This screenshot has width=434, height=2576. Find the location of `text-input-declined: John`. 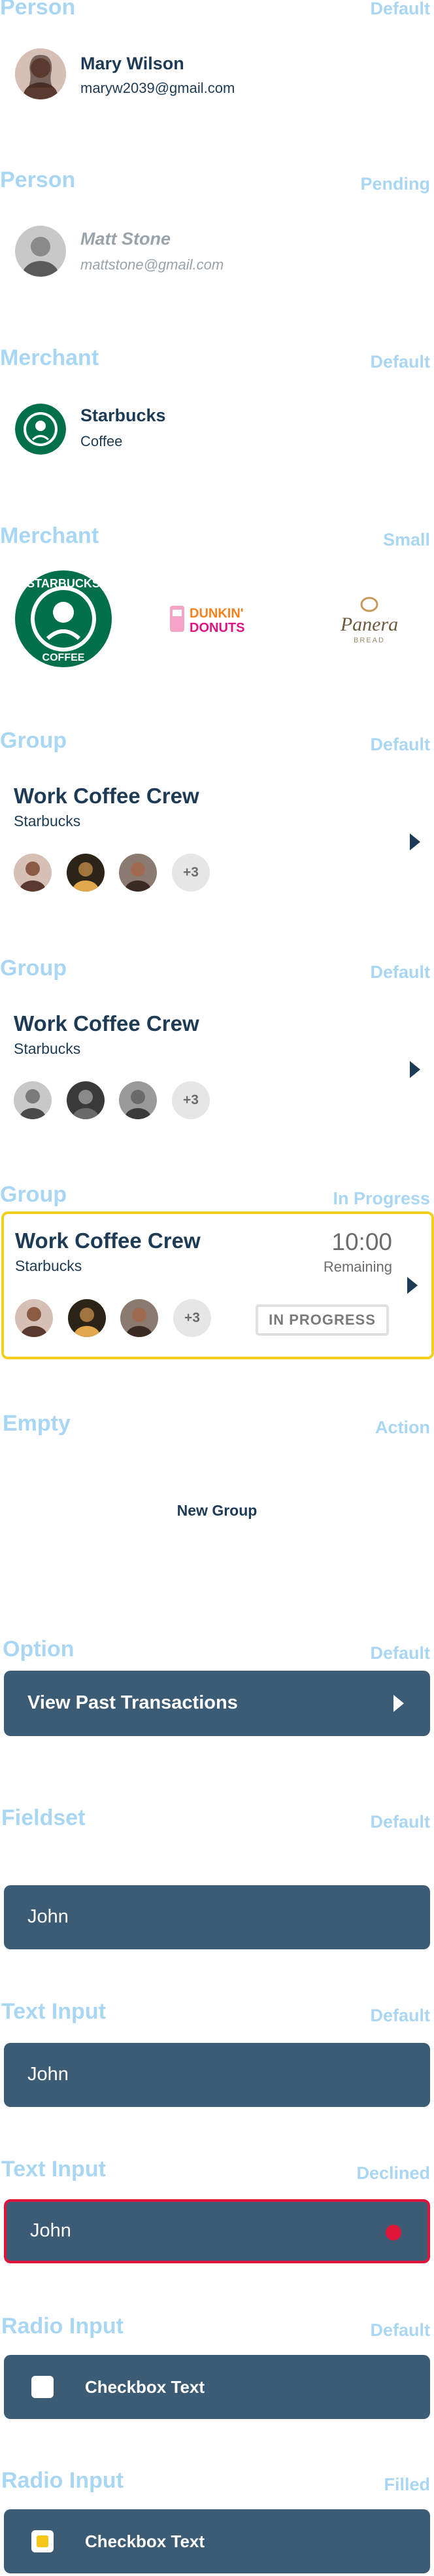

text-input-declined: John is located at coordinates (217, 2231).